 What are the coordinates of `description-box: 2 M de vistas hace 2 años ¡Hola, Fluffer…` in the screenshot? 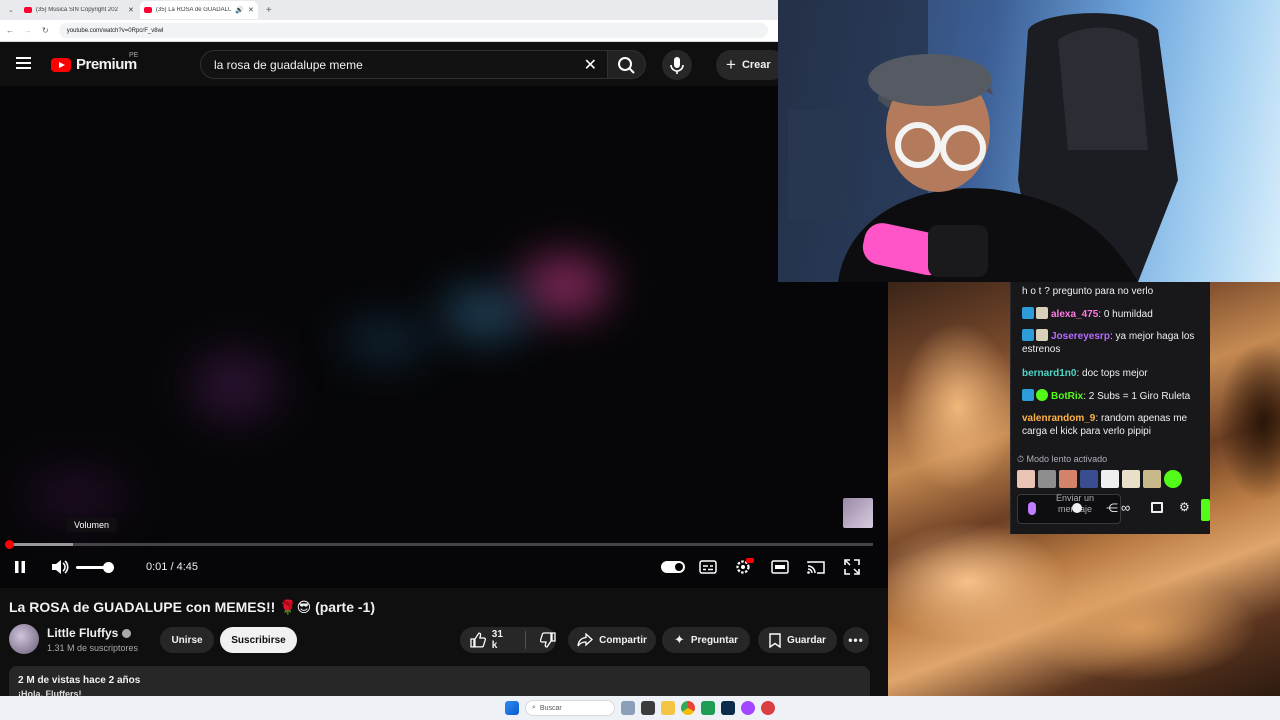 It's located at (439, 682).